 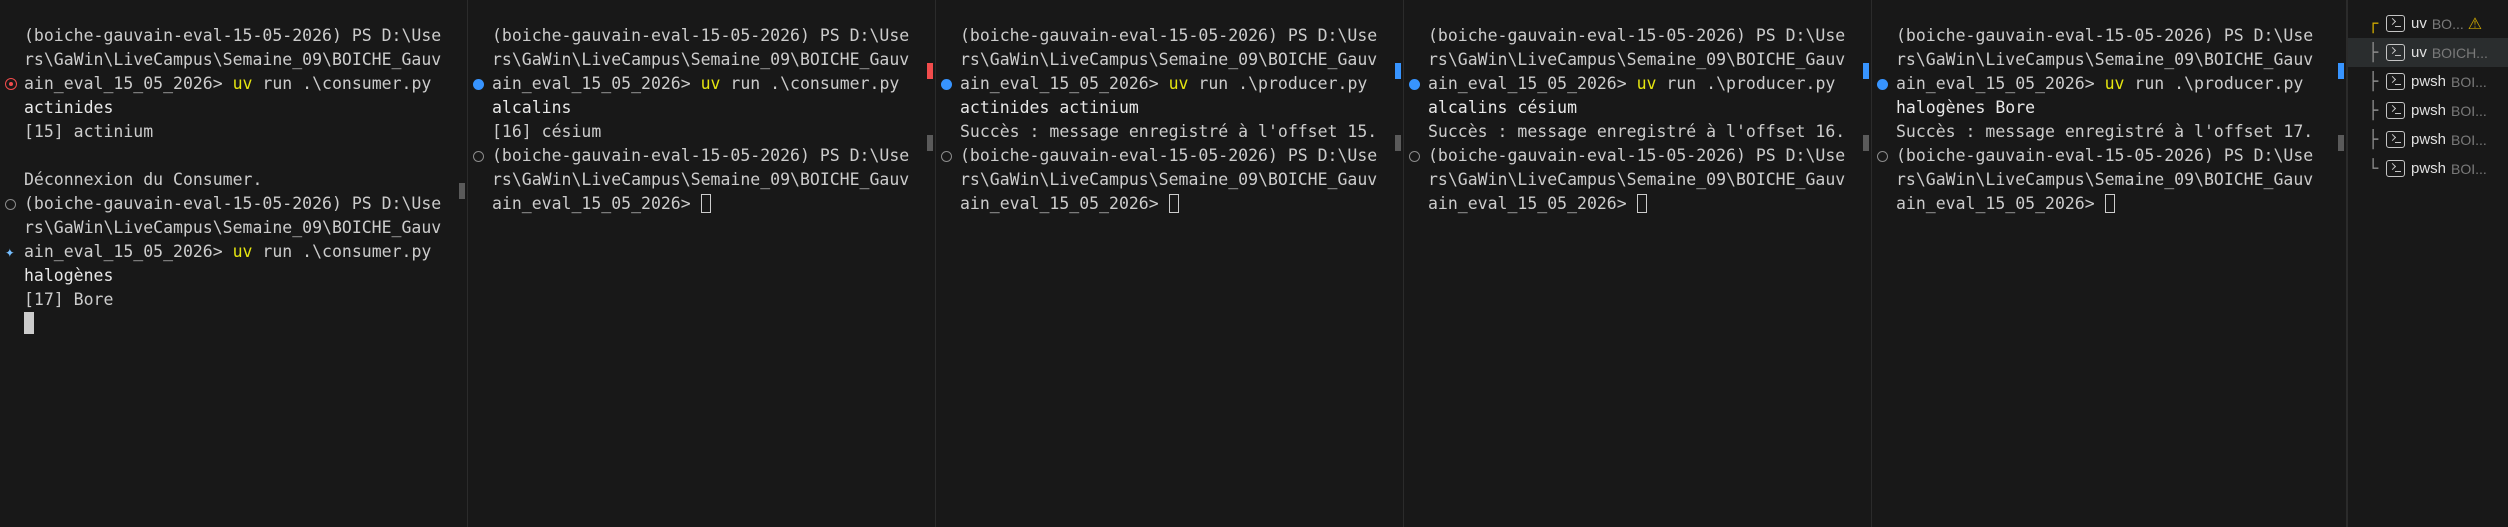 I want to click on warning-icon: ⚠, so click(x=2475, y=24).